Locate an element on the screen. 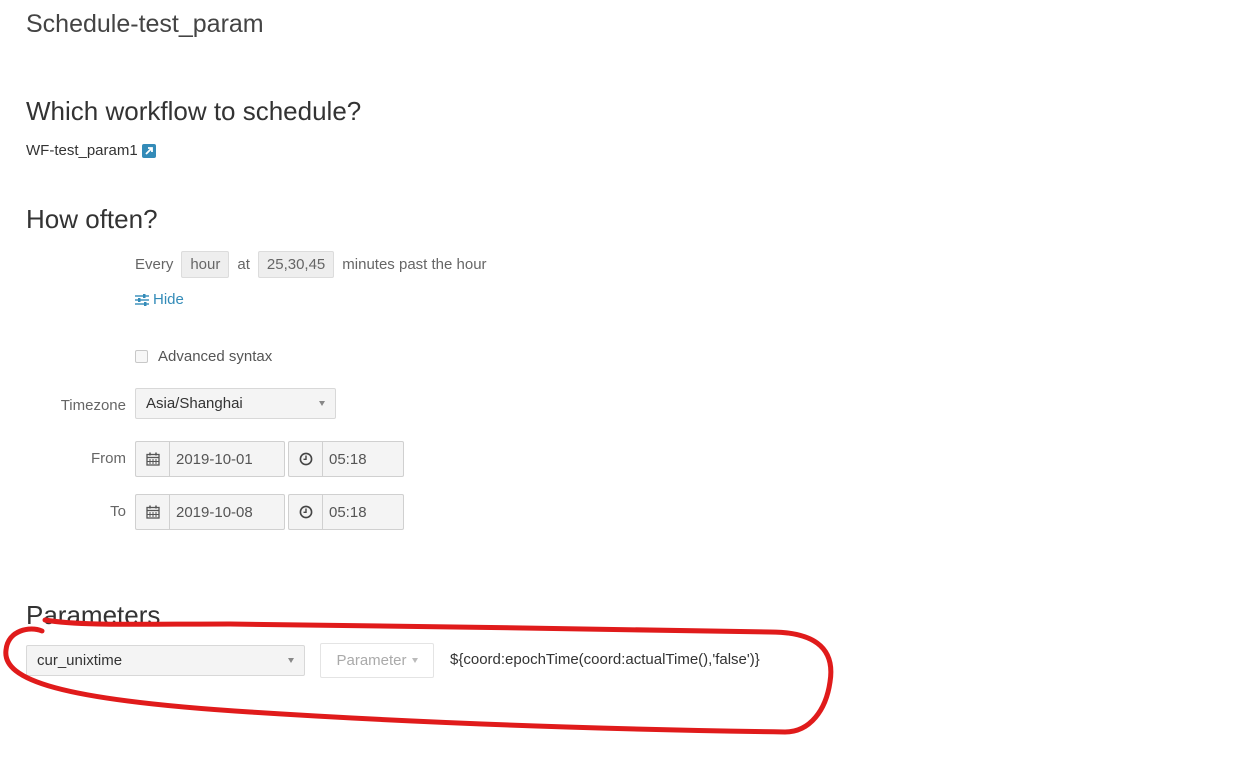  workflow-row: WF-test_param1 is located at coordinates (91, 150).